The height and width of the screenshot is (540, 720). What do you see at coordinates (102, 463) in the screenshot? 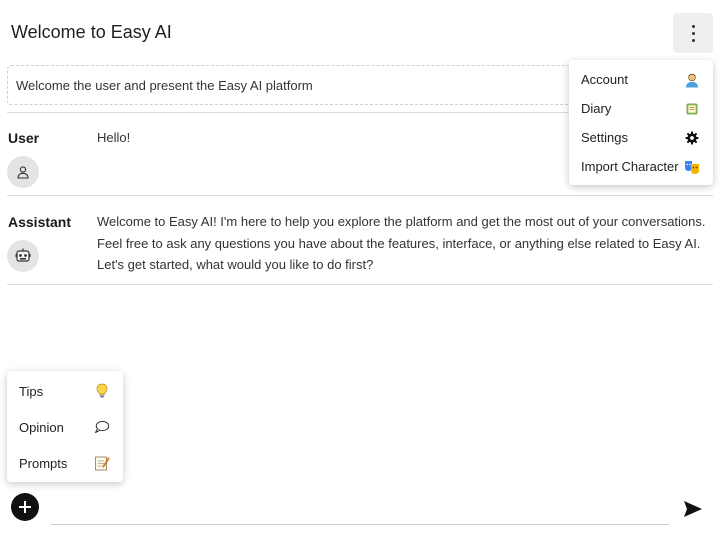
I see `memo-icon` at bounding box center [102, 463].